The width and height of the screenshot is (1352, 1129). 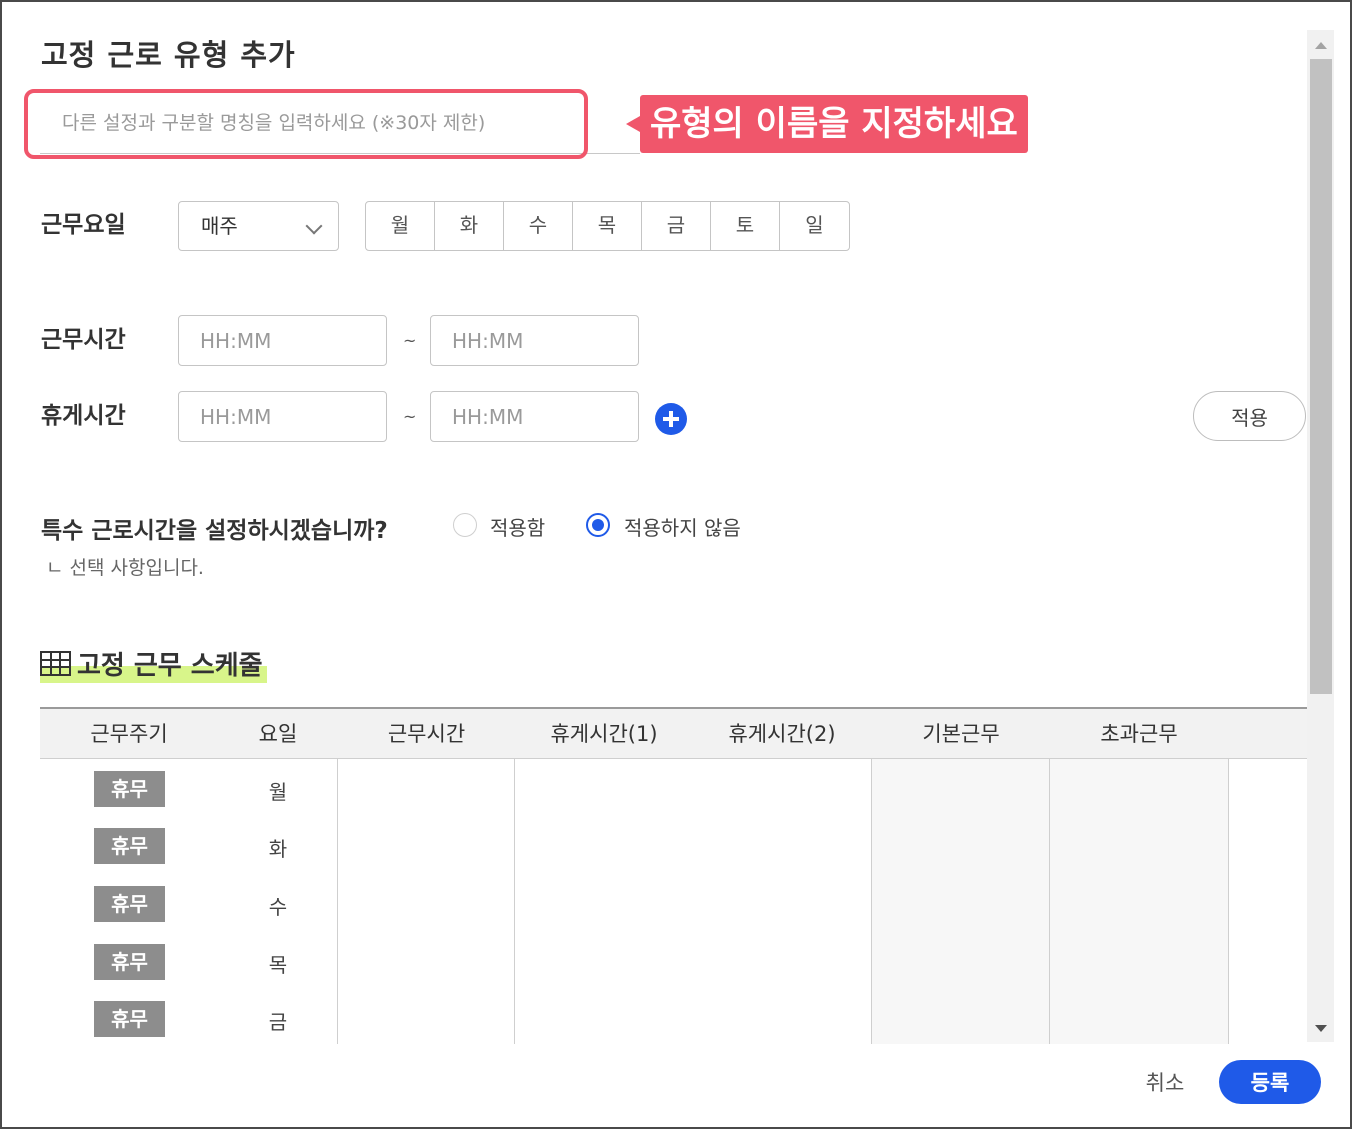 What do you see at coordinates (1270, 1082) in the screenshot?
I see `register-button: 등록` at bounding box center [1270, 1082].